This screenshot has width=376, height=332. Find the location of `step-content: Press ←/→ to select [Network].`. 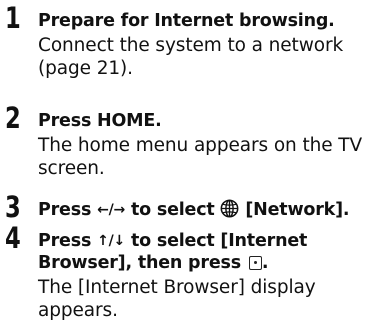

step-content: Press ←/→ to select [Network]. is located at coordinates (205, 206).